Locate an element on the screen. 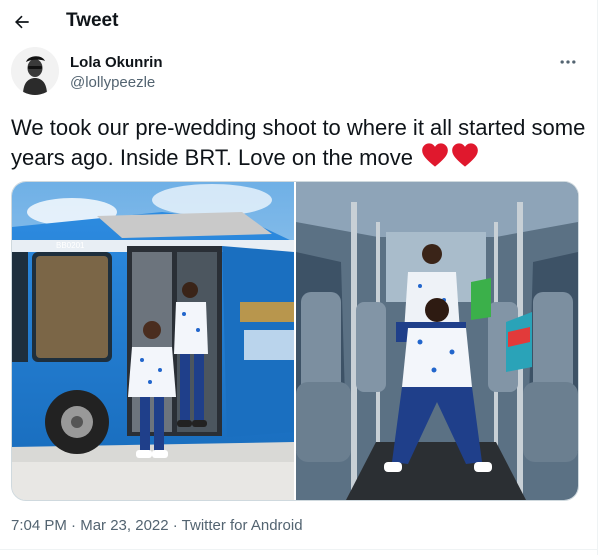  column-border is located at coordinates (597, 277).